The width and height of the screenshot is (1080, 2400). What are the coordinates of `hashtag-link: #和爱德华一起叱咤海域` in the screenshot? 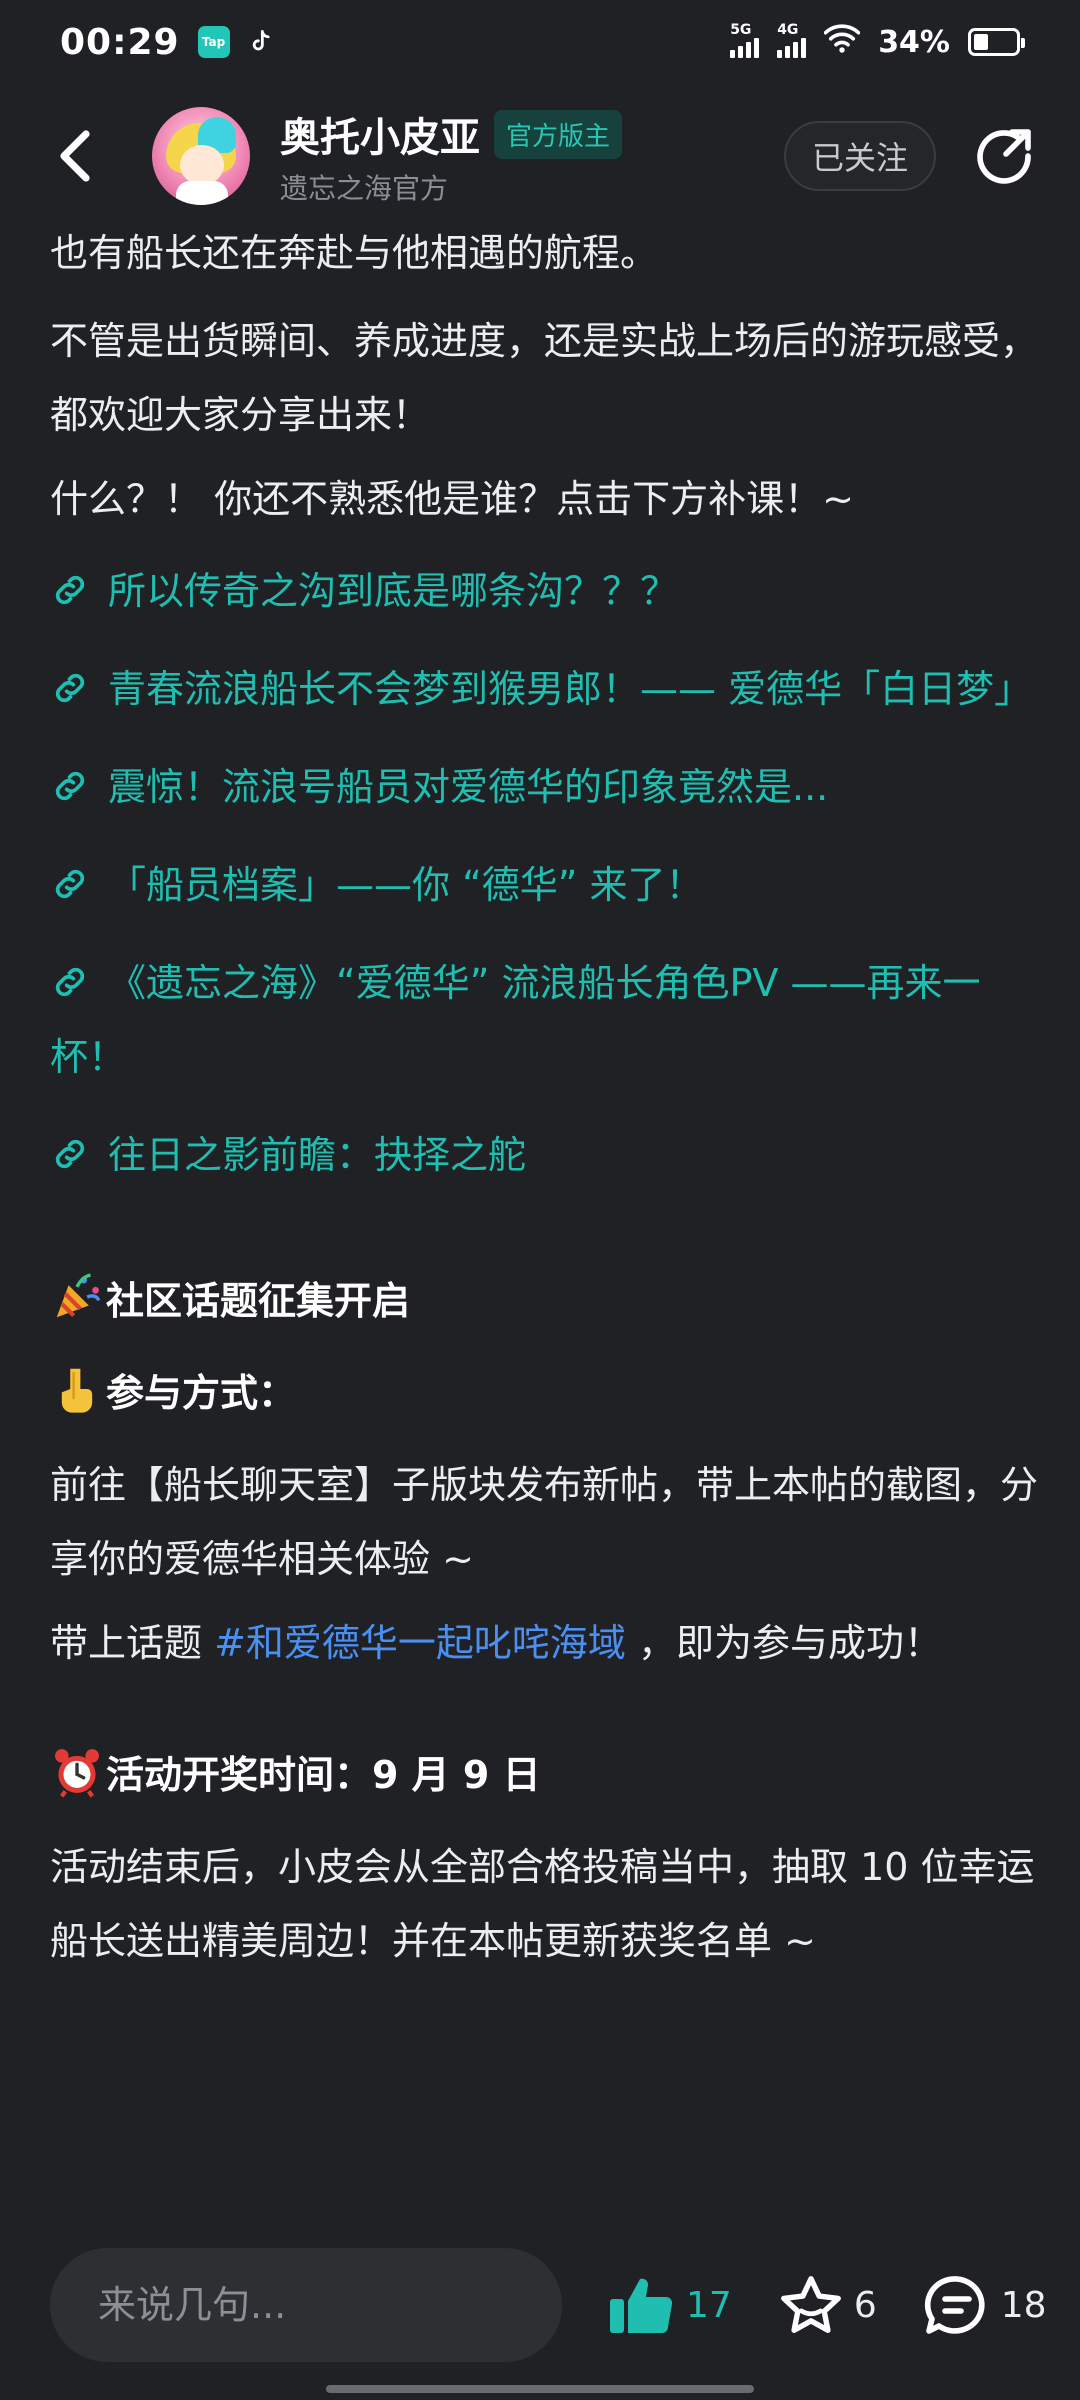 It's located at (420, 1643).